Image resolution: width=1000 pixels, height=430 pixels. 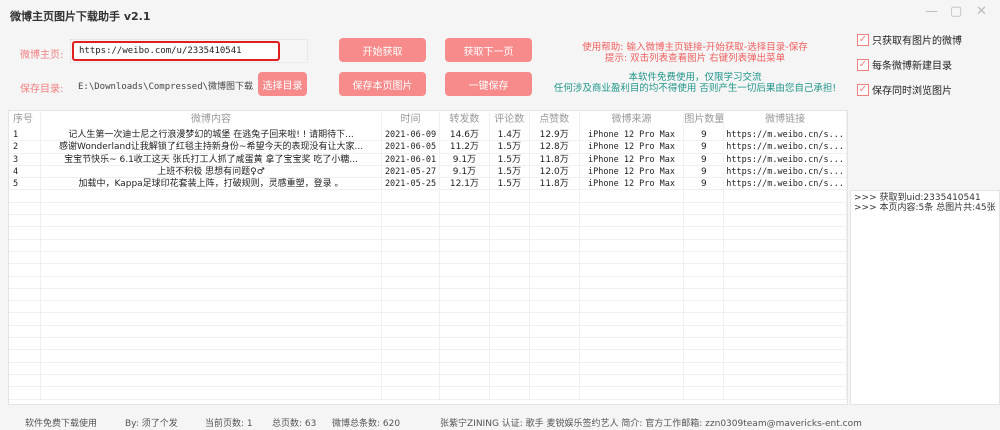 What do you see at coordinates (488, 84) in the screenshot?
I see `save-all-button: 一键保存` at bounding box center [488, 84].